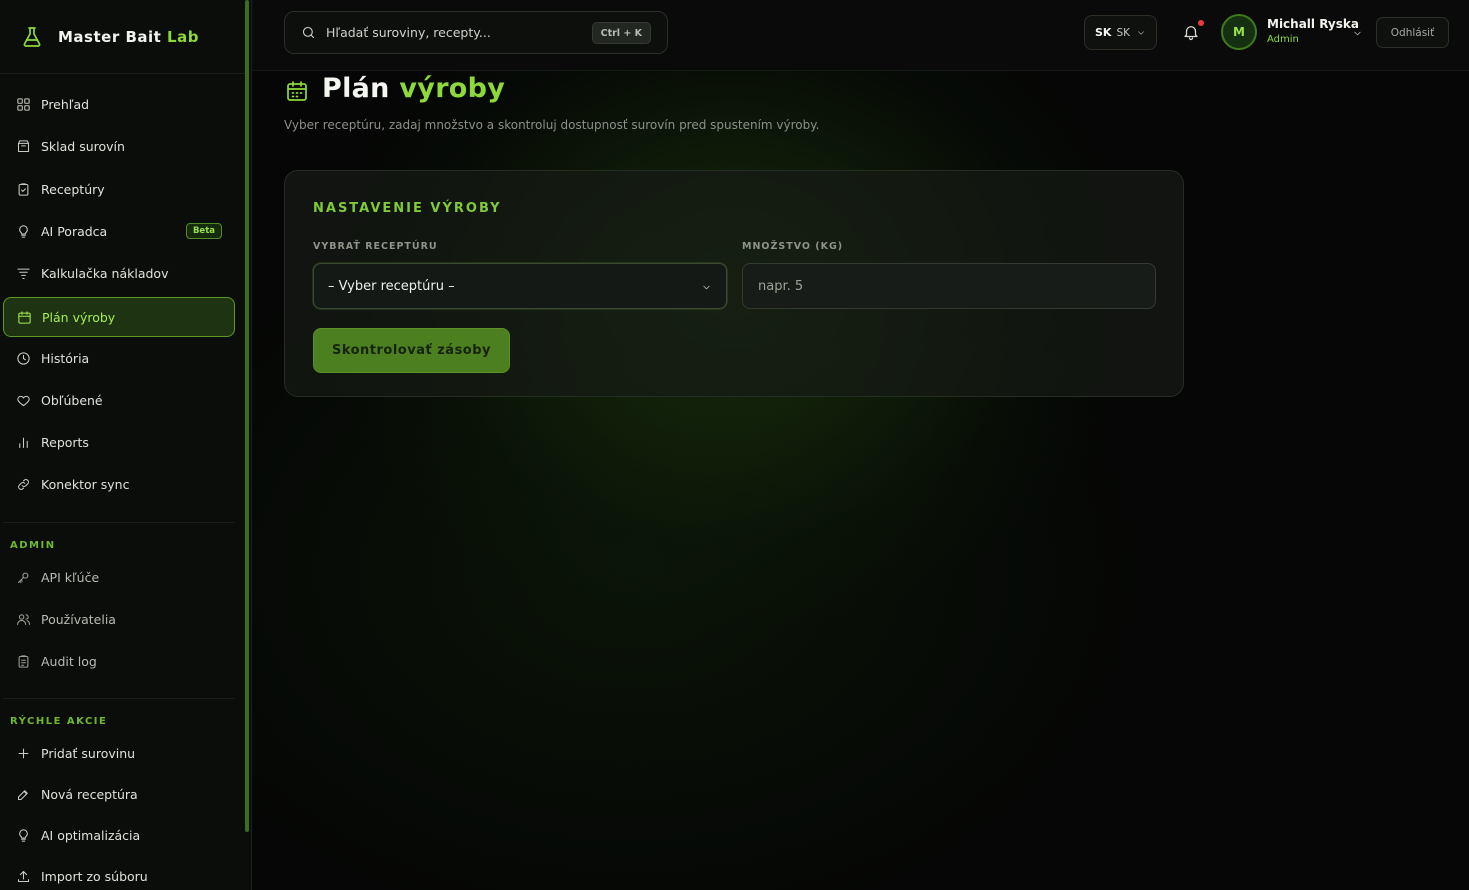 This screenshot has width=1469, height=890. What do you see at coordinates (23, 145) in the screenshot?
I see `box-icon` at bounding box center [23, 145].